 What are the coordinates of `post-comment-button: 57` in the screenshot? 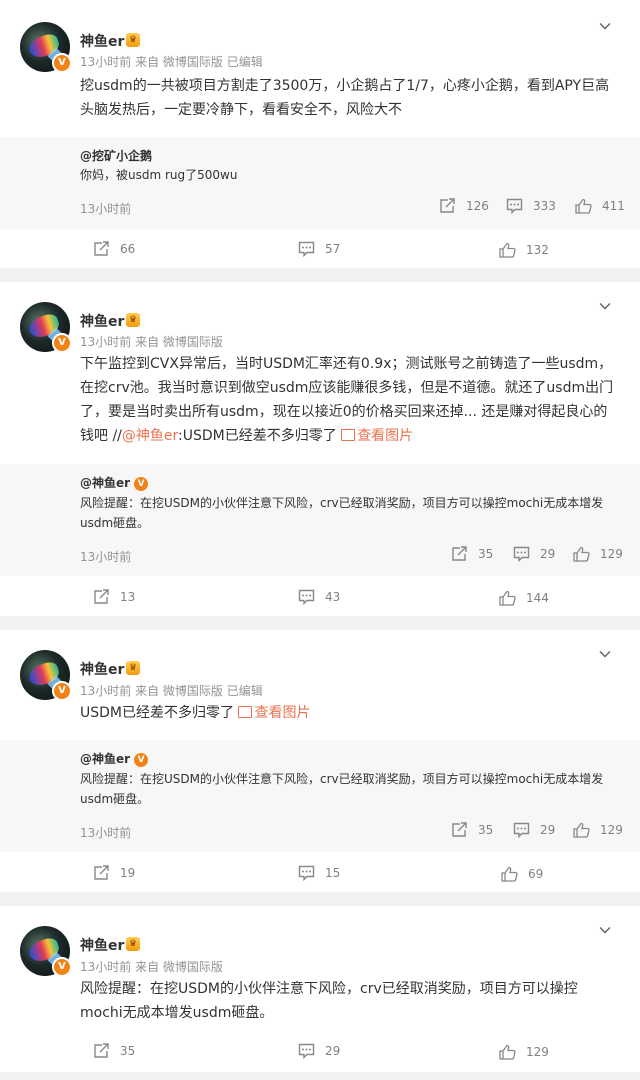 It's located at (319, 249).